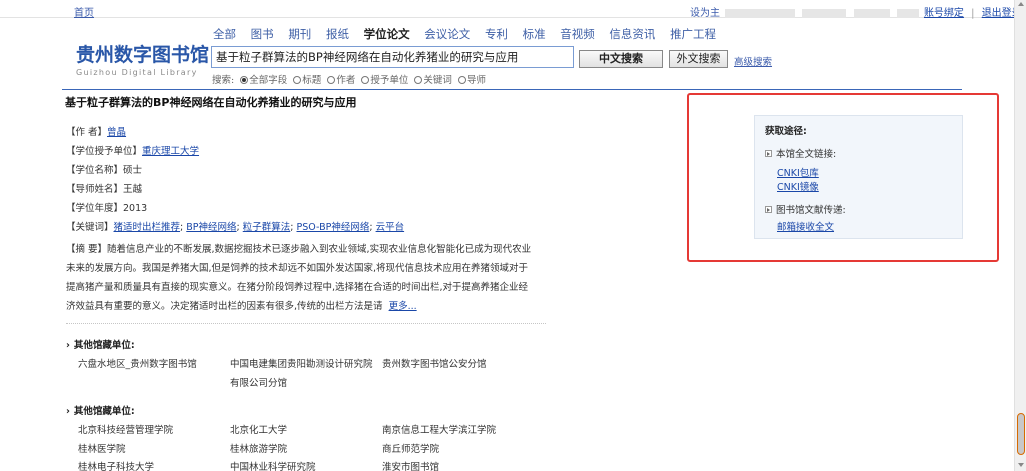 The height and width of the screenshot is (471, 1026). What do you see at coordinates (135, 208) in the screenshot?
I see `year-value: 2013` at bounding box center [135, 208].